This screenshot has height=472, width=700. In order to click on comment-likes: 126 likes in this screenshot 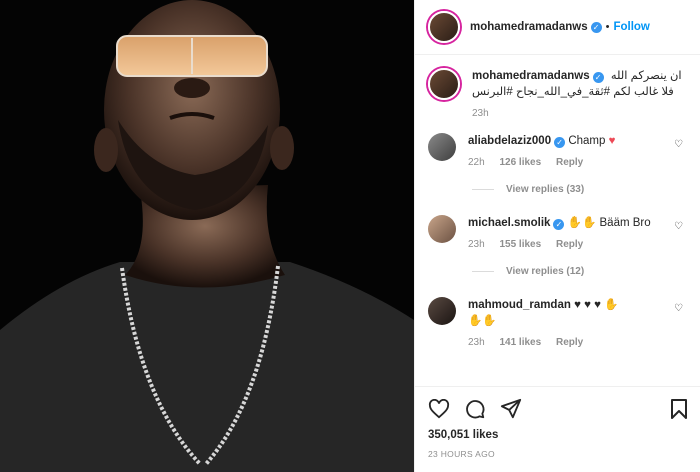, I will do `click(520, 162)`.